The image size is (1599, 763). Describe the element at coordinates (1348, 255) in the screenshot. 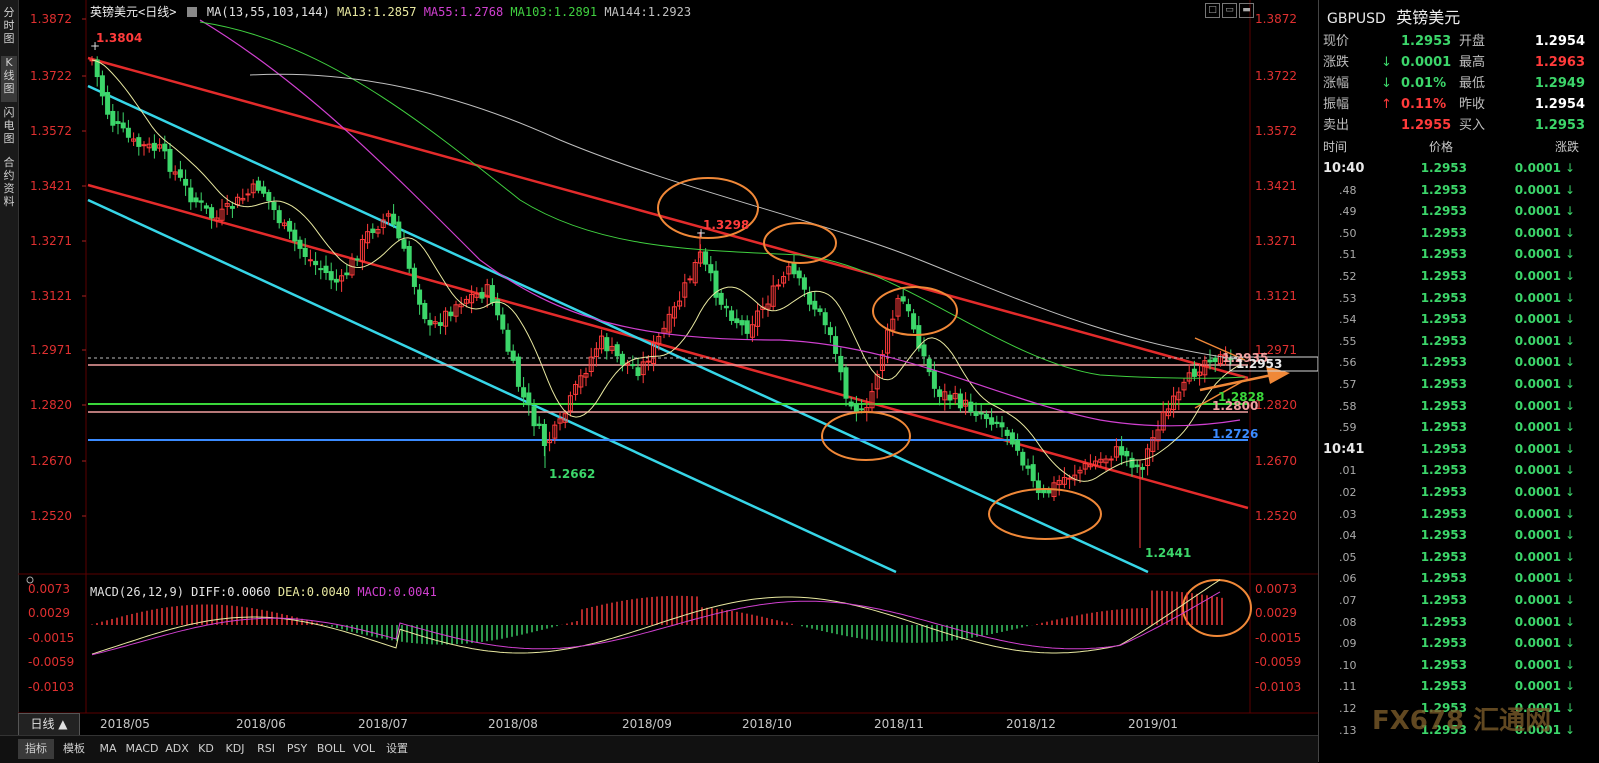

I see `tick-time: .51` at that location.